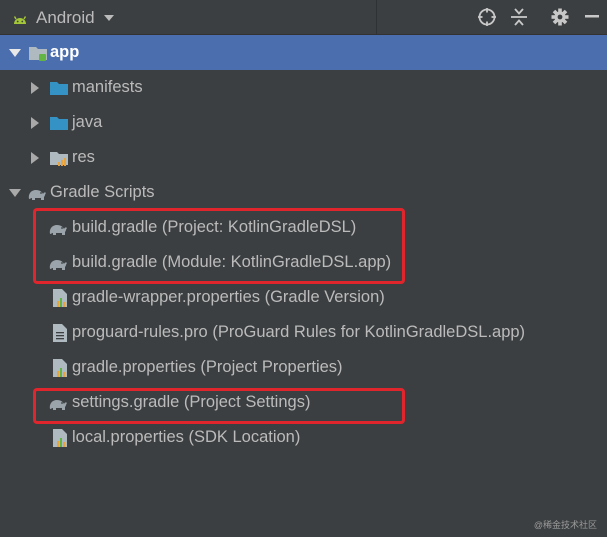 The height and width of the screenshot is (537, 607). I want to click on annotation-highlight-settings-gradle, so click(219, 406).